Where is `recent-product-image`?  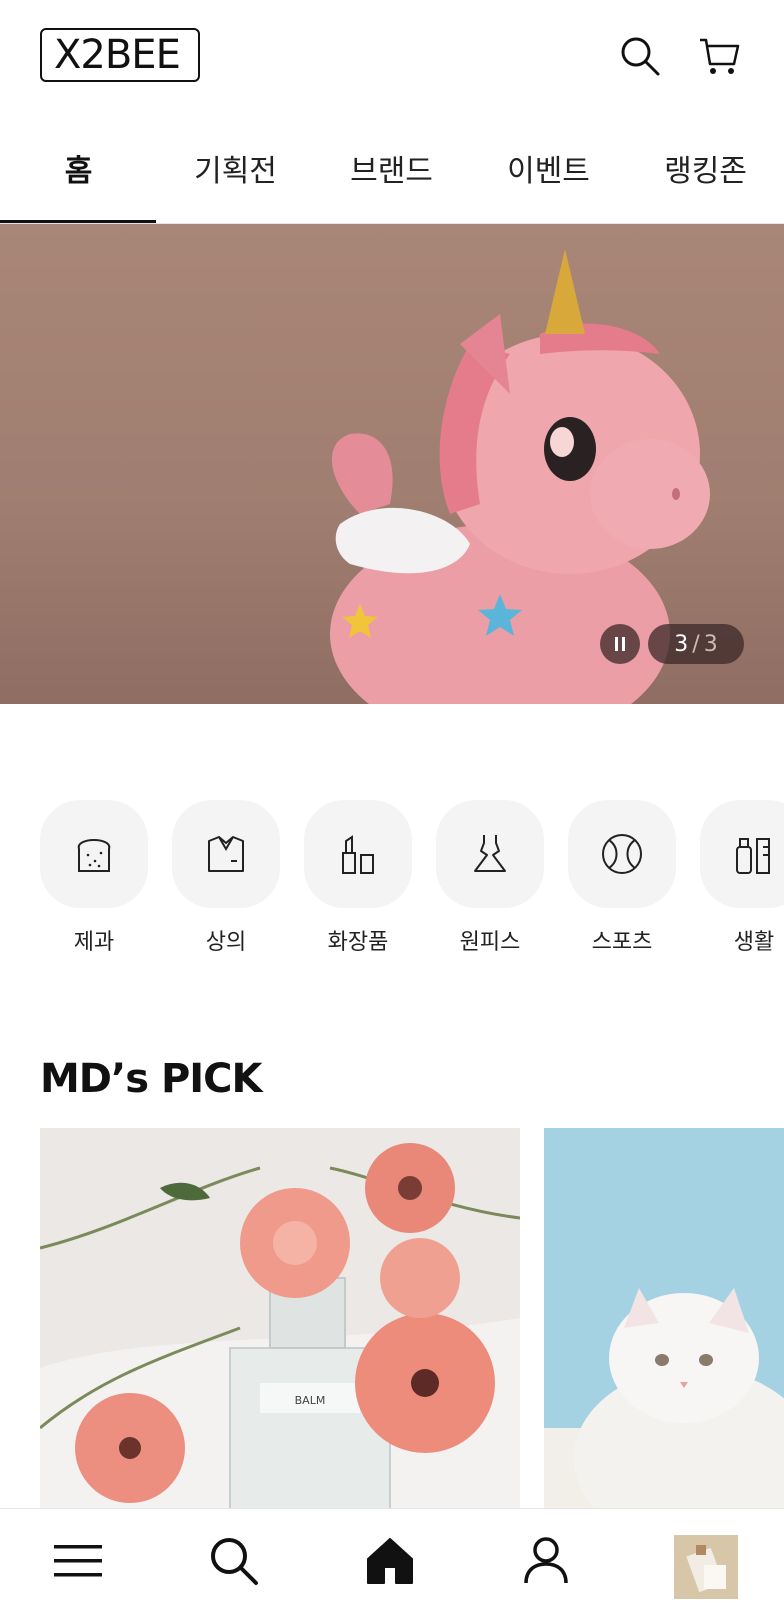
recent-product-image is located at coordinates (706, 1567).